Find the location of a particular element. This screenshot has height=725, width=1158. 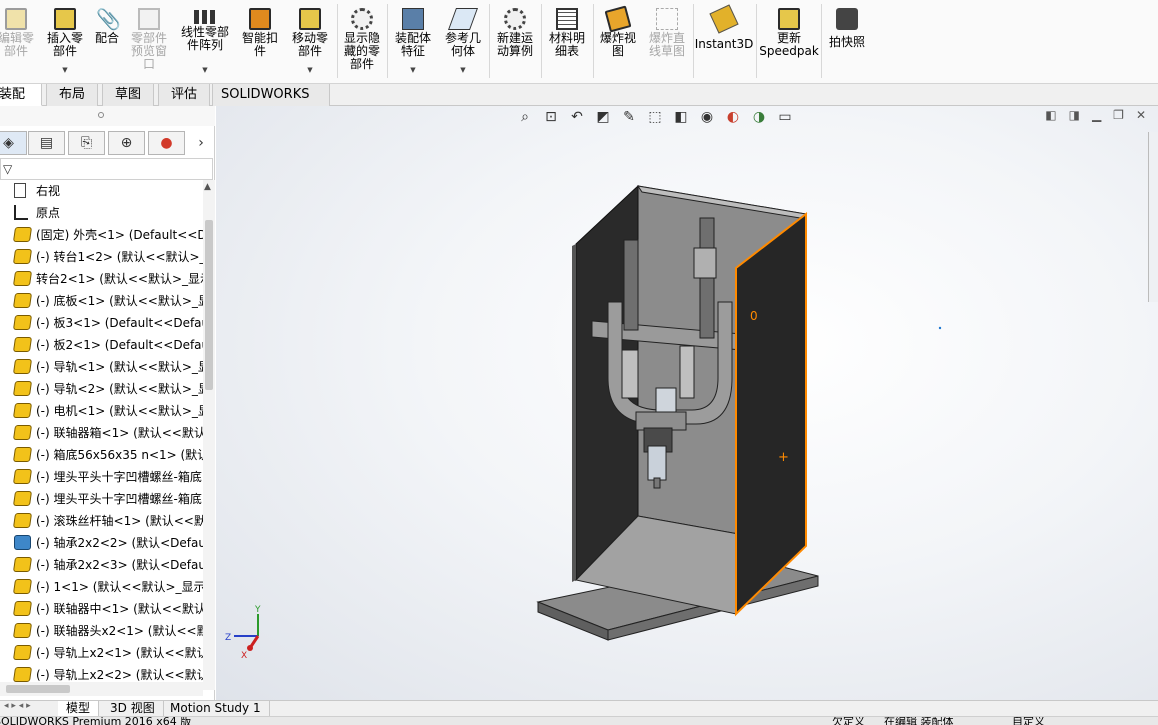

insert-component-button: 插入零 部件 ▼ is located at coordinates (65, 41).